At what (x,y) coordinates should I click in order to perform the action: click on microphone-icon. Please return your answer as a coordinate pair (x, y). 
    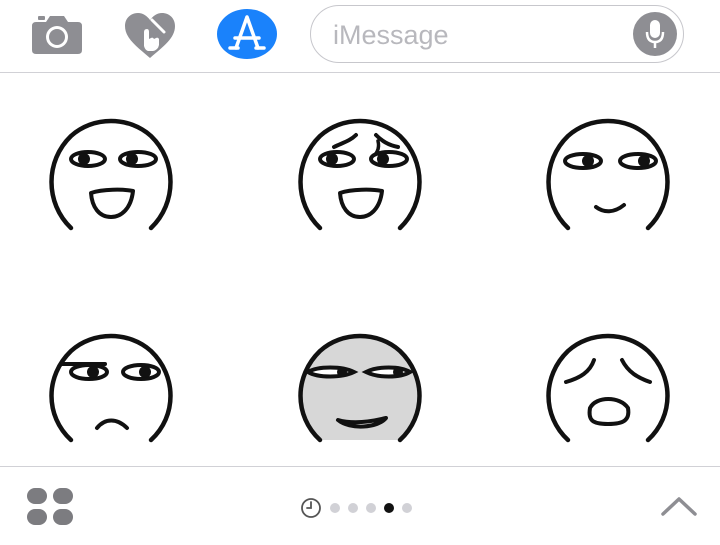
    Looking at the image, I should click on (655, 34).